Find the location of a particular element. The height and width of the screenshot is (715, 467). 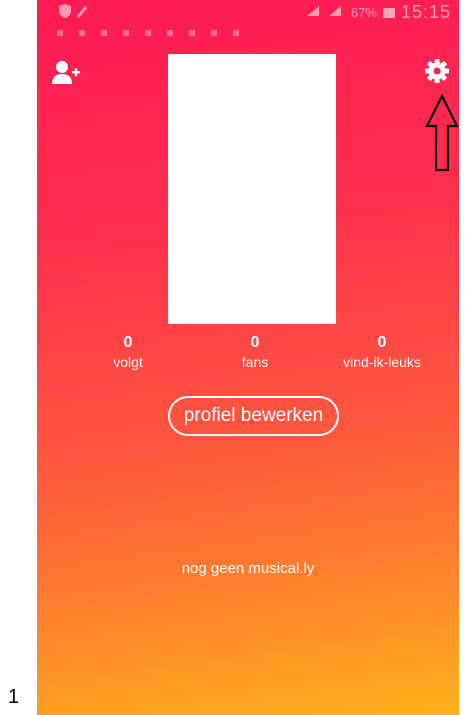

stat-label: fans is located at coordinates (255, 362).